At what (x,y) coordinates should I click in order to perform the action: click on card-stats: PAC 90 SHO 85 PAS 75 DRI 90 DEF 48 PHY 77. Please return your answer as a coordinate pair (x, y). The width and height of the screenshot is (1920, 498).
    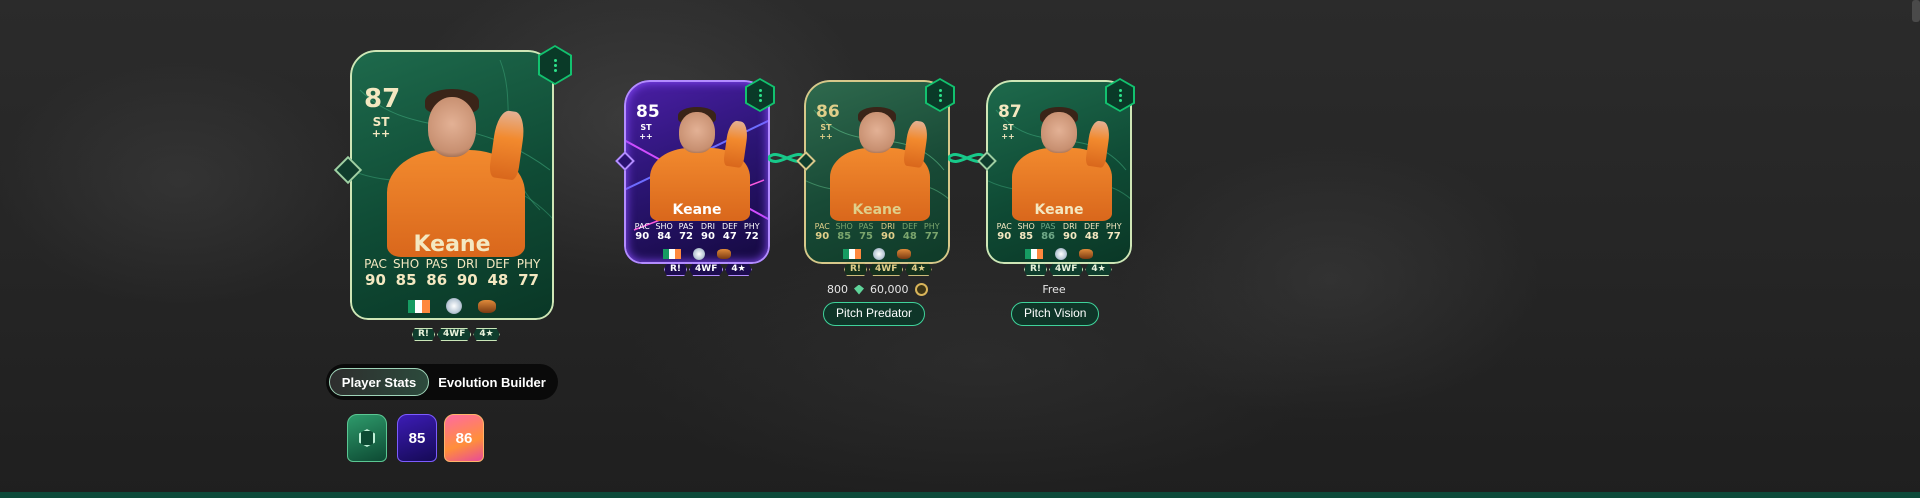
    Looking at the image, I should click on (877, 232).